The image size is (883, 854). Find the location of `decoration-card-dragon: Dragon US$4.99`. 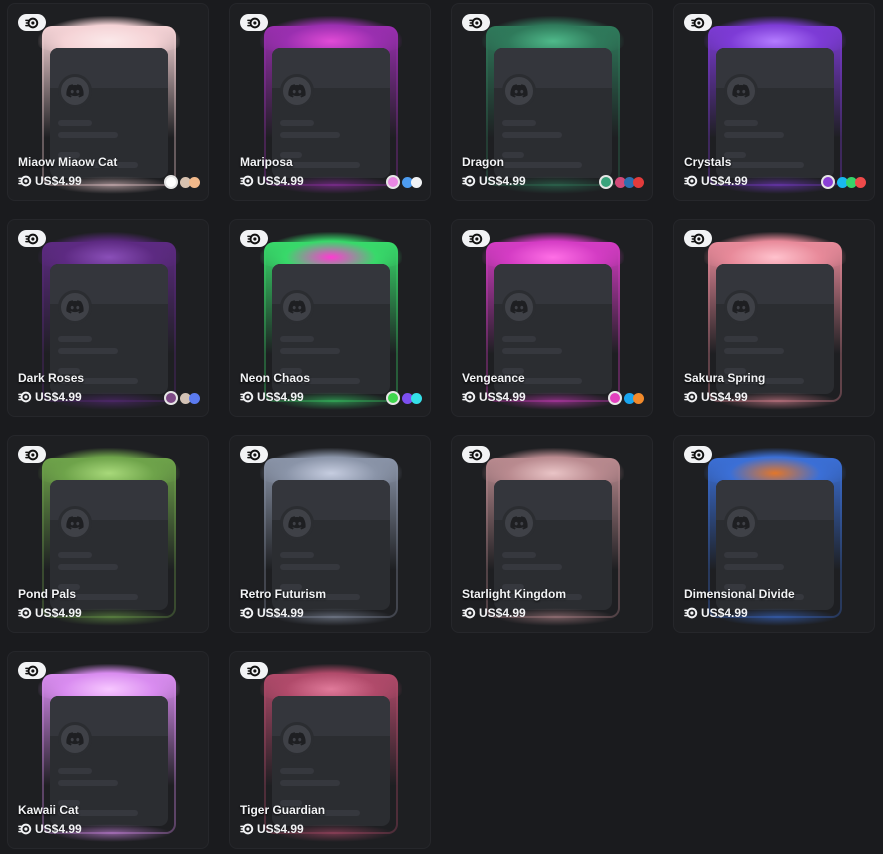

decoration-card-dragon: Dragon US$4.99 is located at coordinates (552, 102).